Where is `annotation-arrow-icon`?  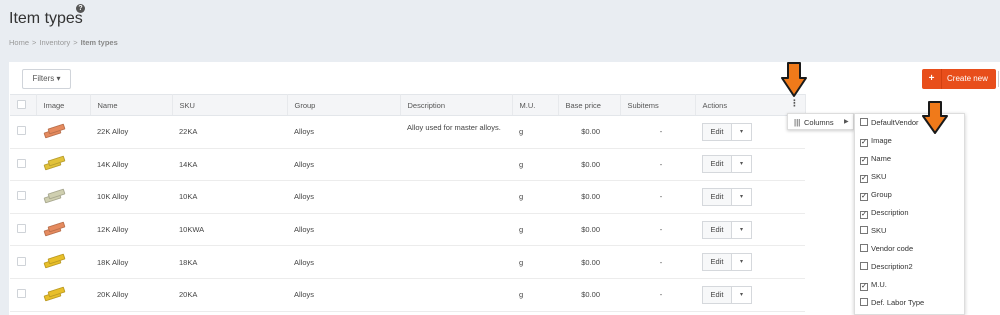 annotation-arrow-icon is located at coordinates (935, 117).